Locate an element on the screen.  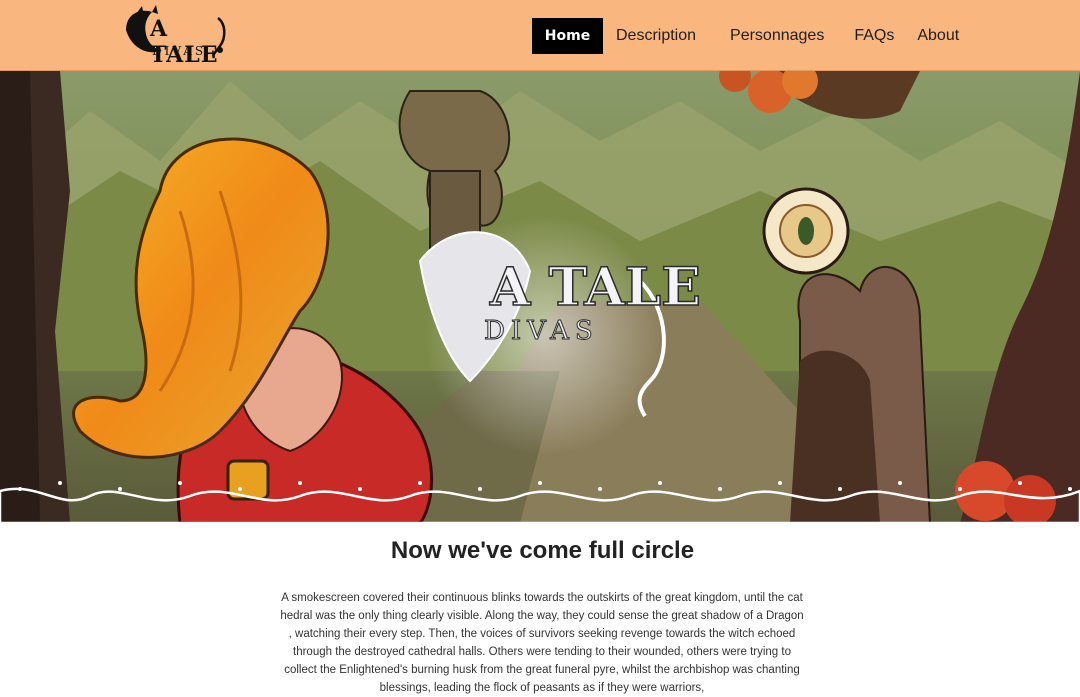
nav-description: Description is located at coordinates (656, 36).